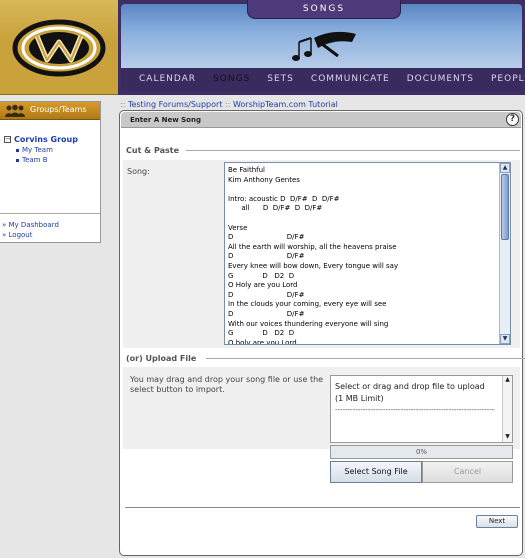 The width and height of the screenshot is (525, 558). Describe the element at coordinates (280, 79) in the screenshot. I see `nav-sets: SETS` at that location.